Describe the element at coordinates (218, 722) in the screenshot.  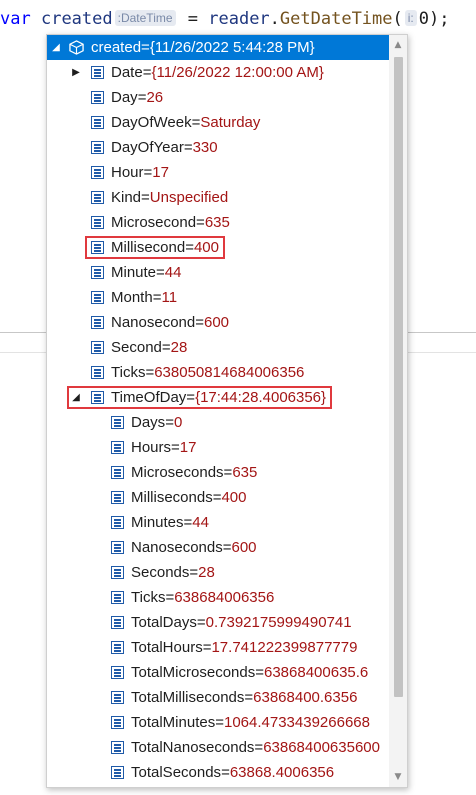
I see `datatip-row-timeofday-totalminutes: TotalMinutes=1064.4733439266668` at that location.